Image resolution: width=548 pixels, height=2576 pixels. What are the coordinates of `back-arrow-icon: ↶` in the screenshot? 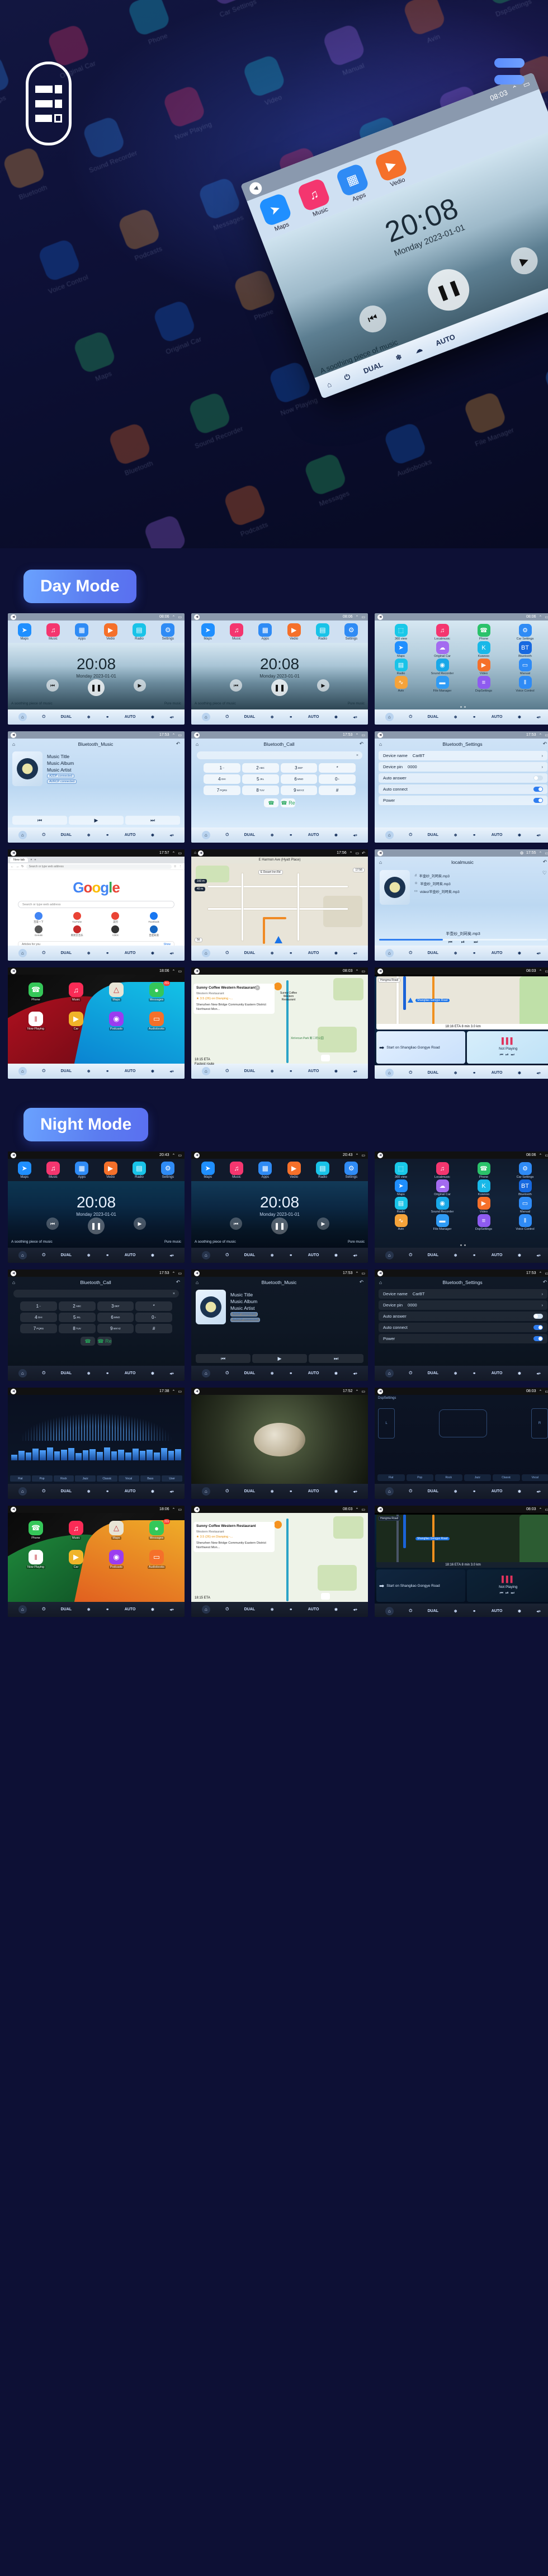 It's located at (545, 744).